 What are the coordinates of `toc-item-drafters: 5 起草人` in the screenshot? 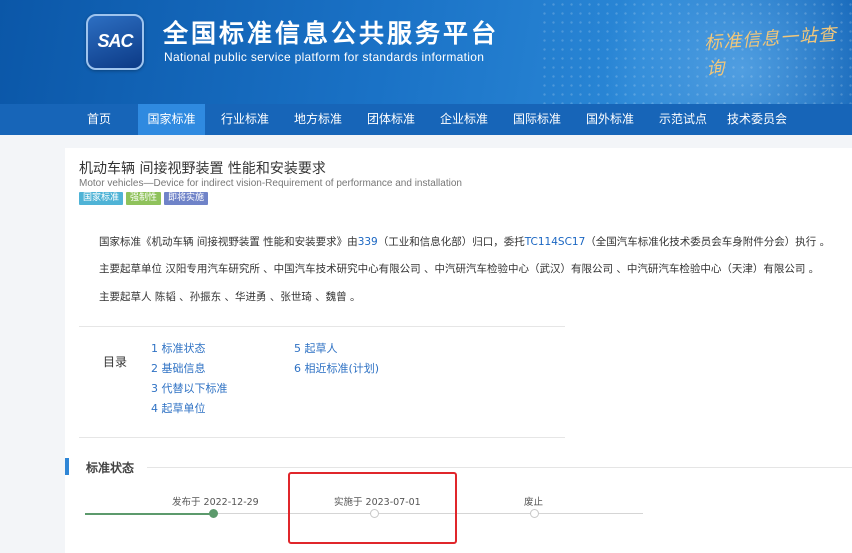 It's located at (316, 348).